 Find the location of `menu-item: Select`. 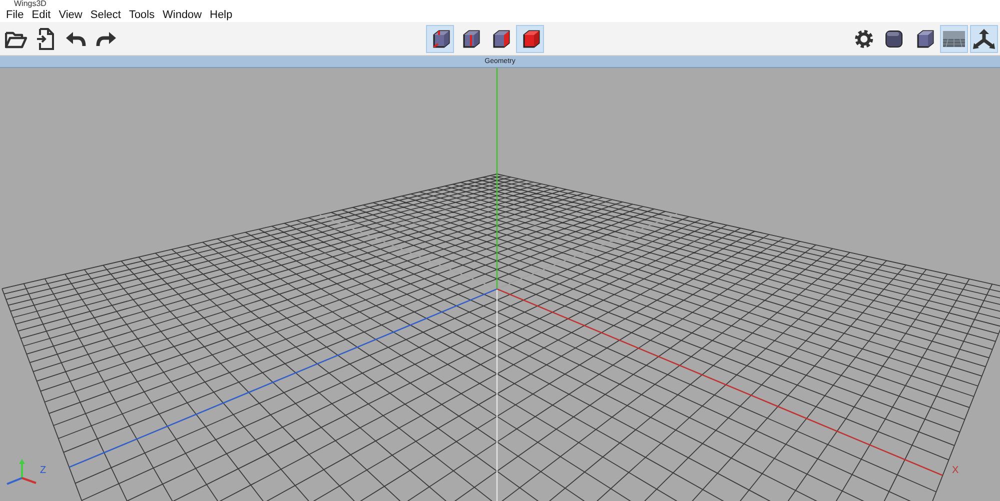

menu-item: Select is located at coordinates (105, 15).